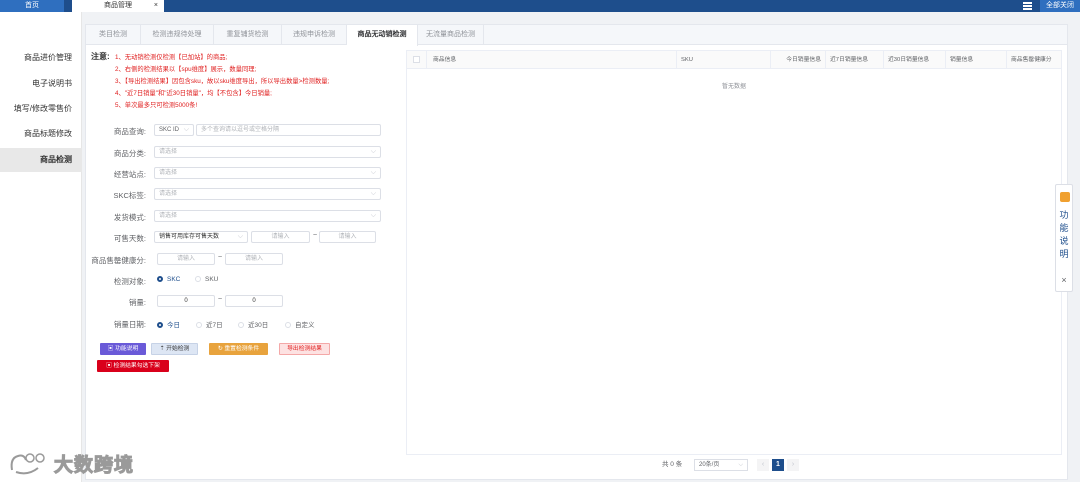 Image resolution: width=1080 pixels, height=482 pixels. Describe the element at coordinates (793, 465) in the screenshot. I see `next-page-button: ›` at that location.